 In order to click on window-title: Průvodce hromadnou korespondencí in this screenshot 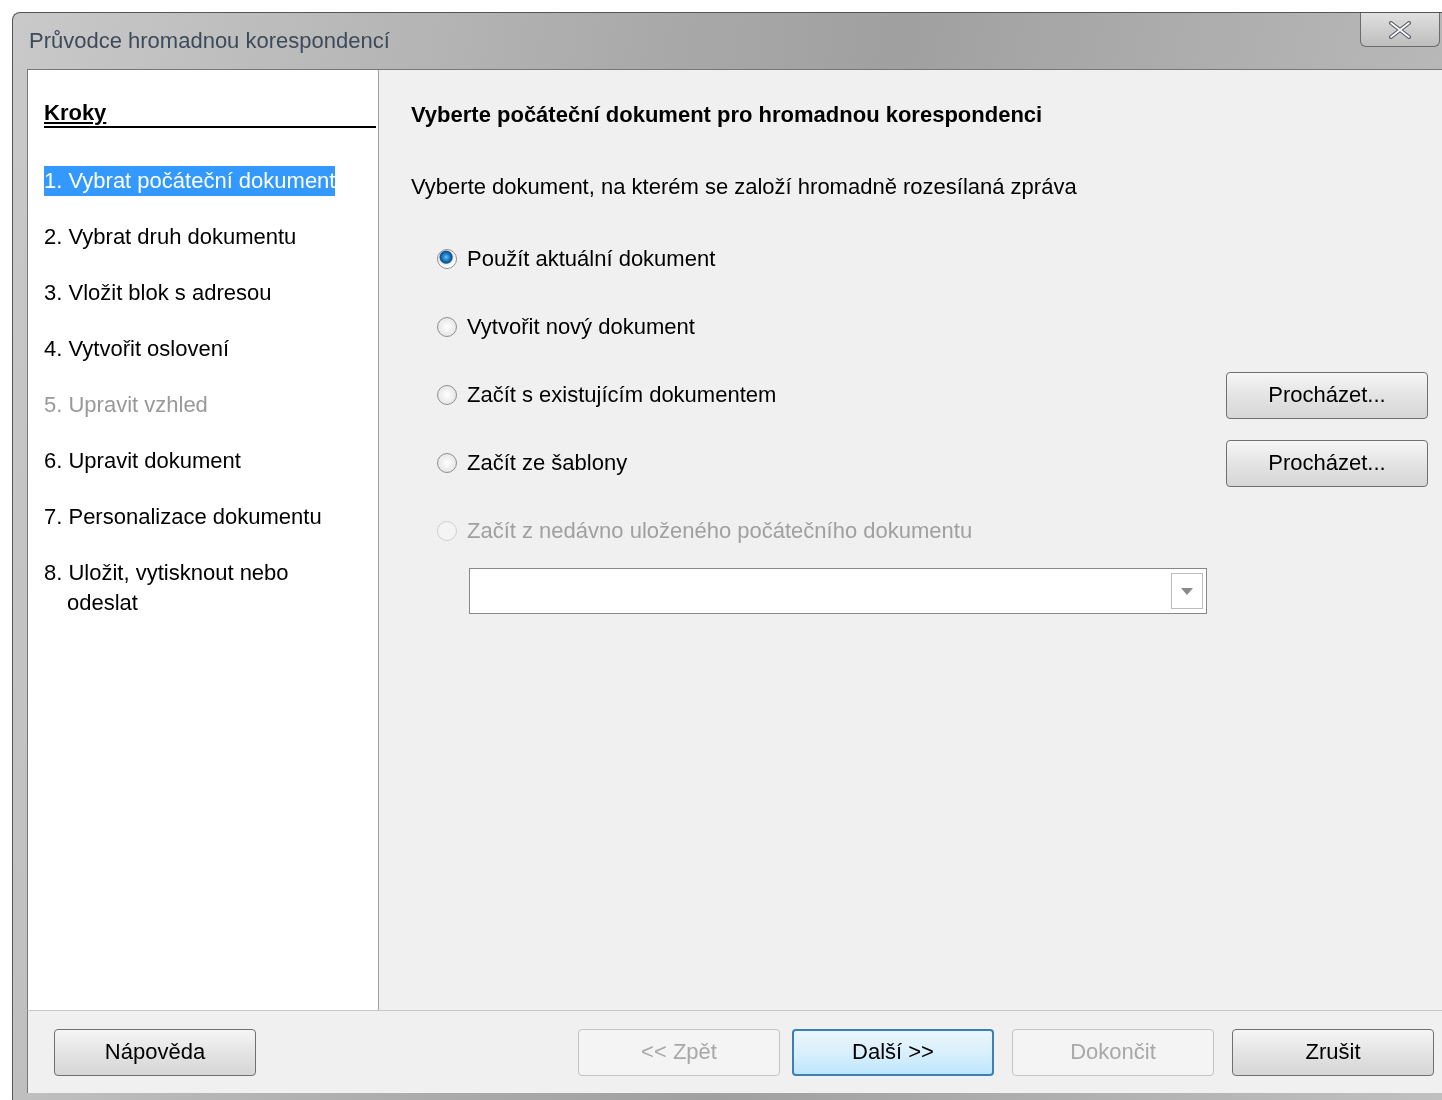, I will do `click(209, 41)`.